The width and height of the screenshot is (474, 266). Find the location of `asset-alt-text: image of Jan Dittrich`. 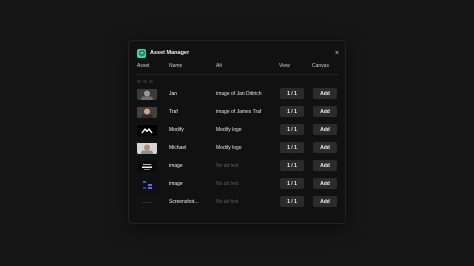

asset-alt-text: image of Jan Dittrich is located at coordinates (239, 94).